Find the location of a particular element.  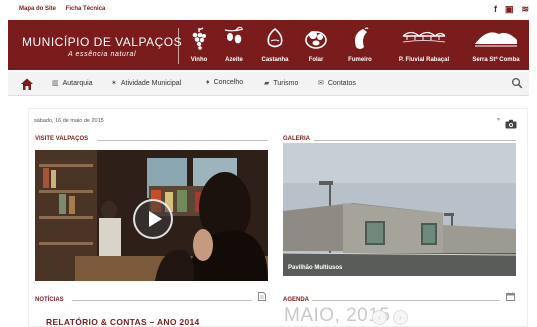

utility-links: Mapa do Site Ficha Técnica is located at coordinates (66, 9).